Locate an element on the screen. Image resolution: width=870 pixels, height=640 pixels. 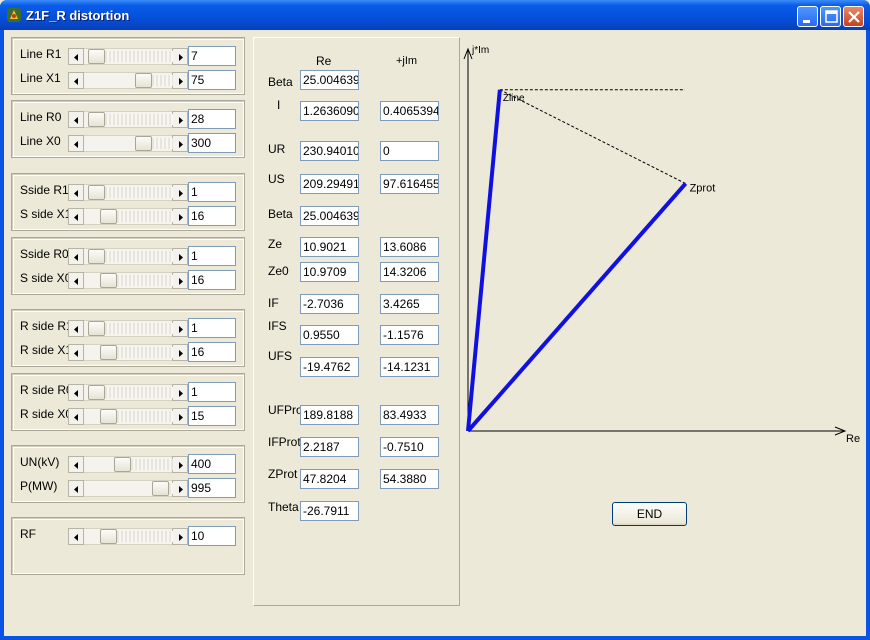
param-slider-un-kv is located at coordinates (128, 464).